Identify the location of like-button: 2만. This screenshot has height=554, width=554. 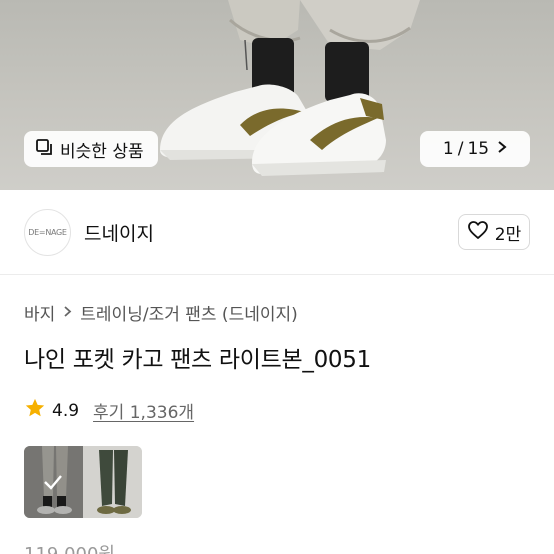
(494, 232).